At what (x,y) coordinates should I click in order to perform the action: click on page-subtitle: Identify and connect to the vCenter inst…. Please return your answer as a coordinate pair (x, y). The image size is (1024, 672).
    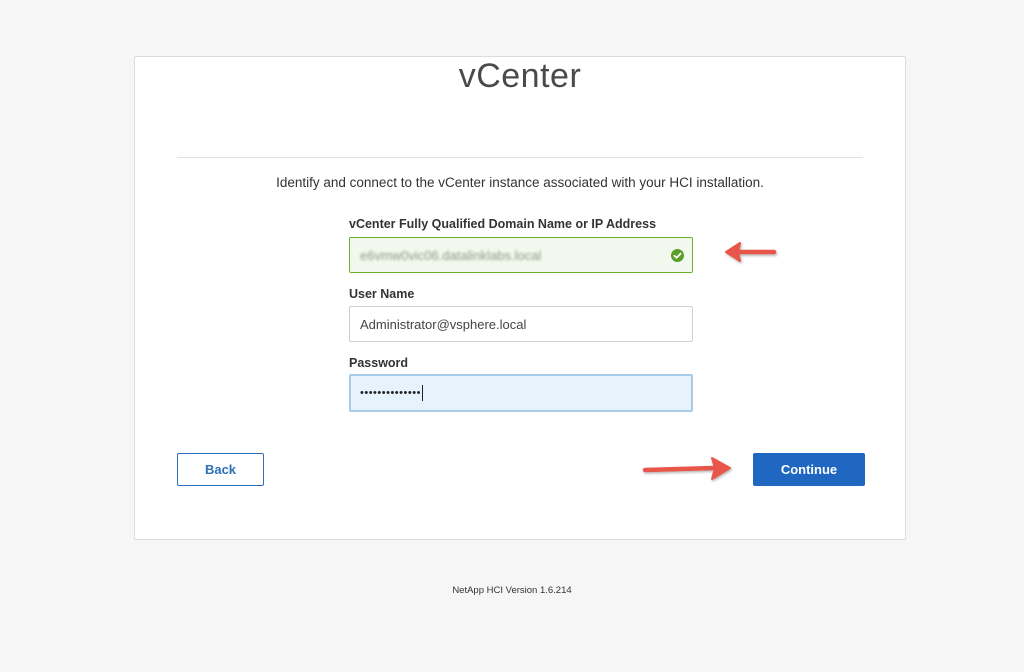
    Looking at the image, I should click on (520, 182).